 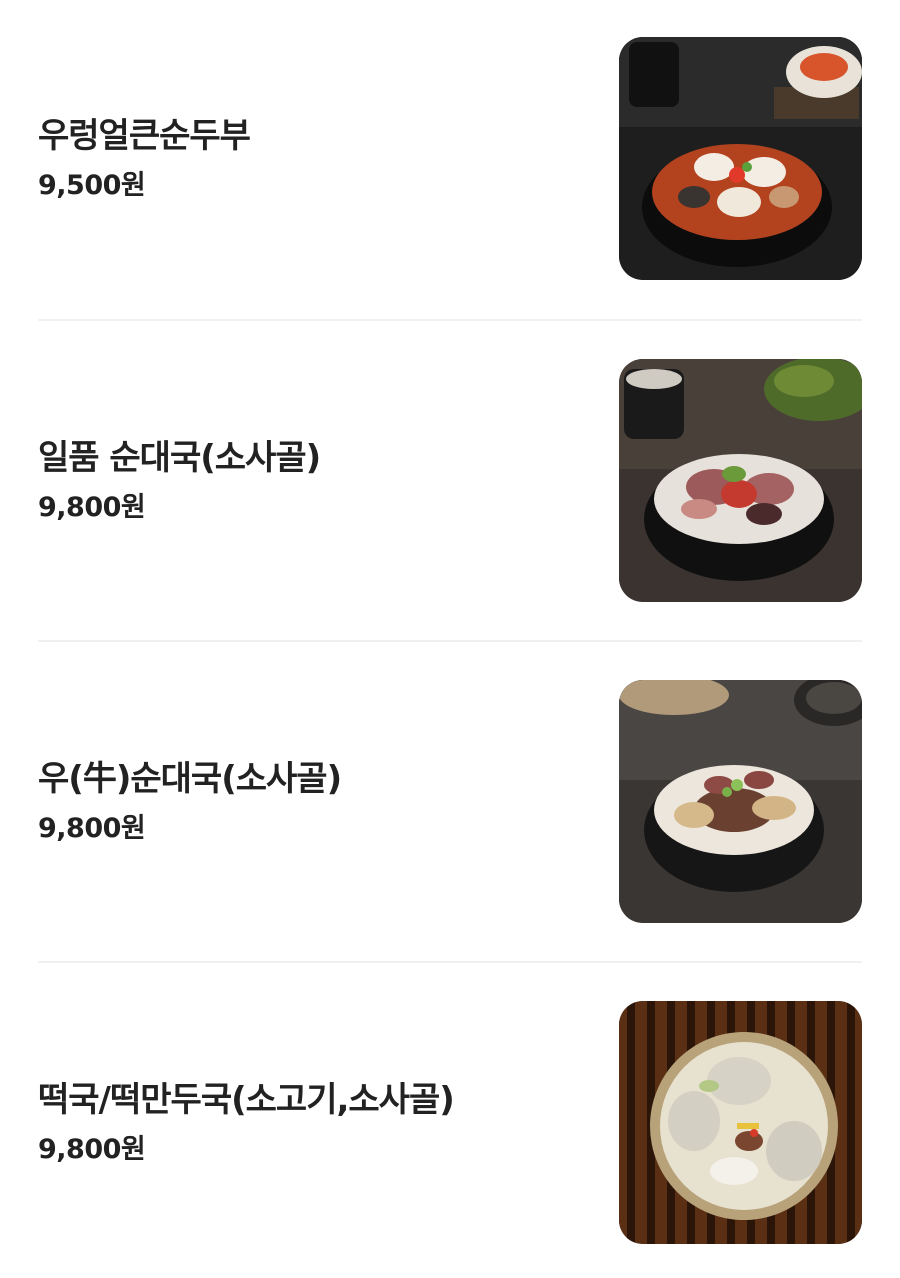 I want to click on spicy-tofu-stew-image, so click(x=740, y=158).